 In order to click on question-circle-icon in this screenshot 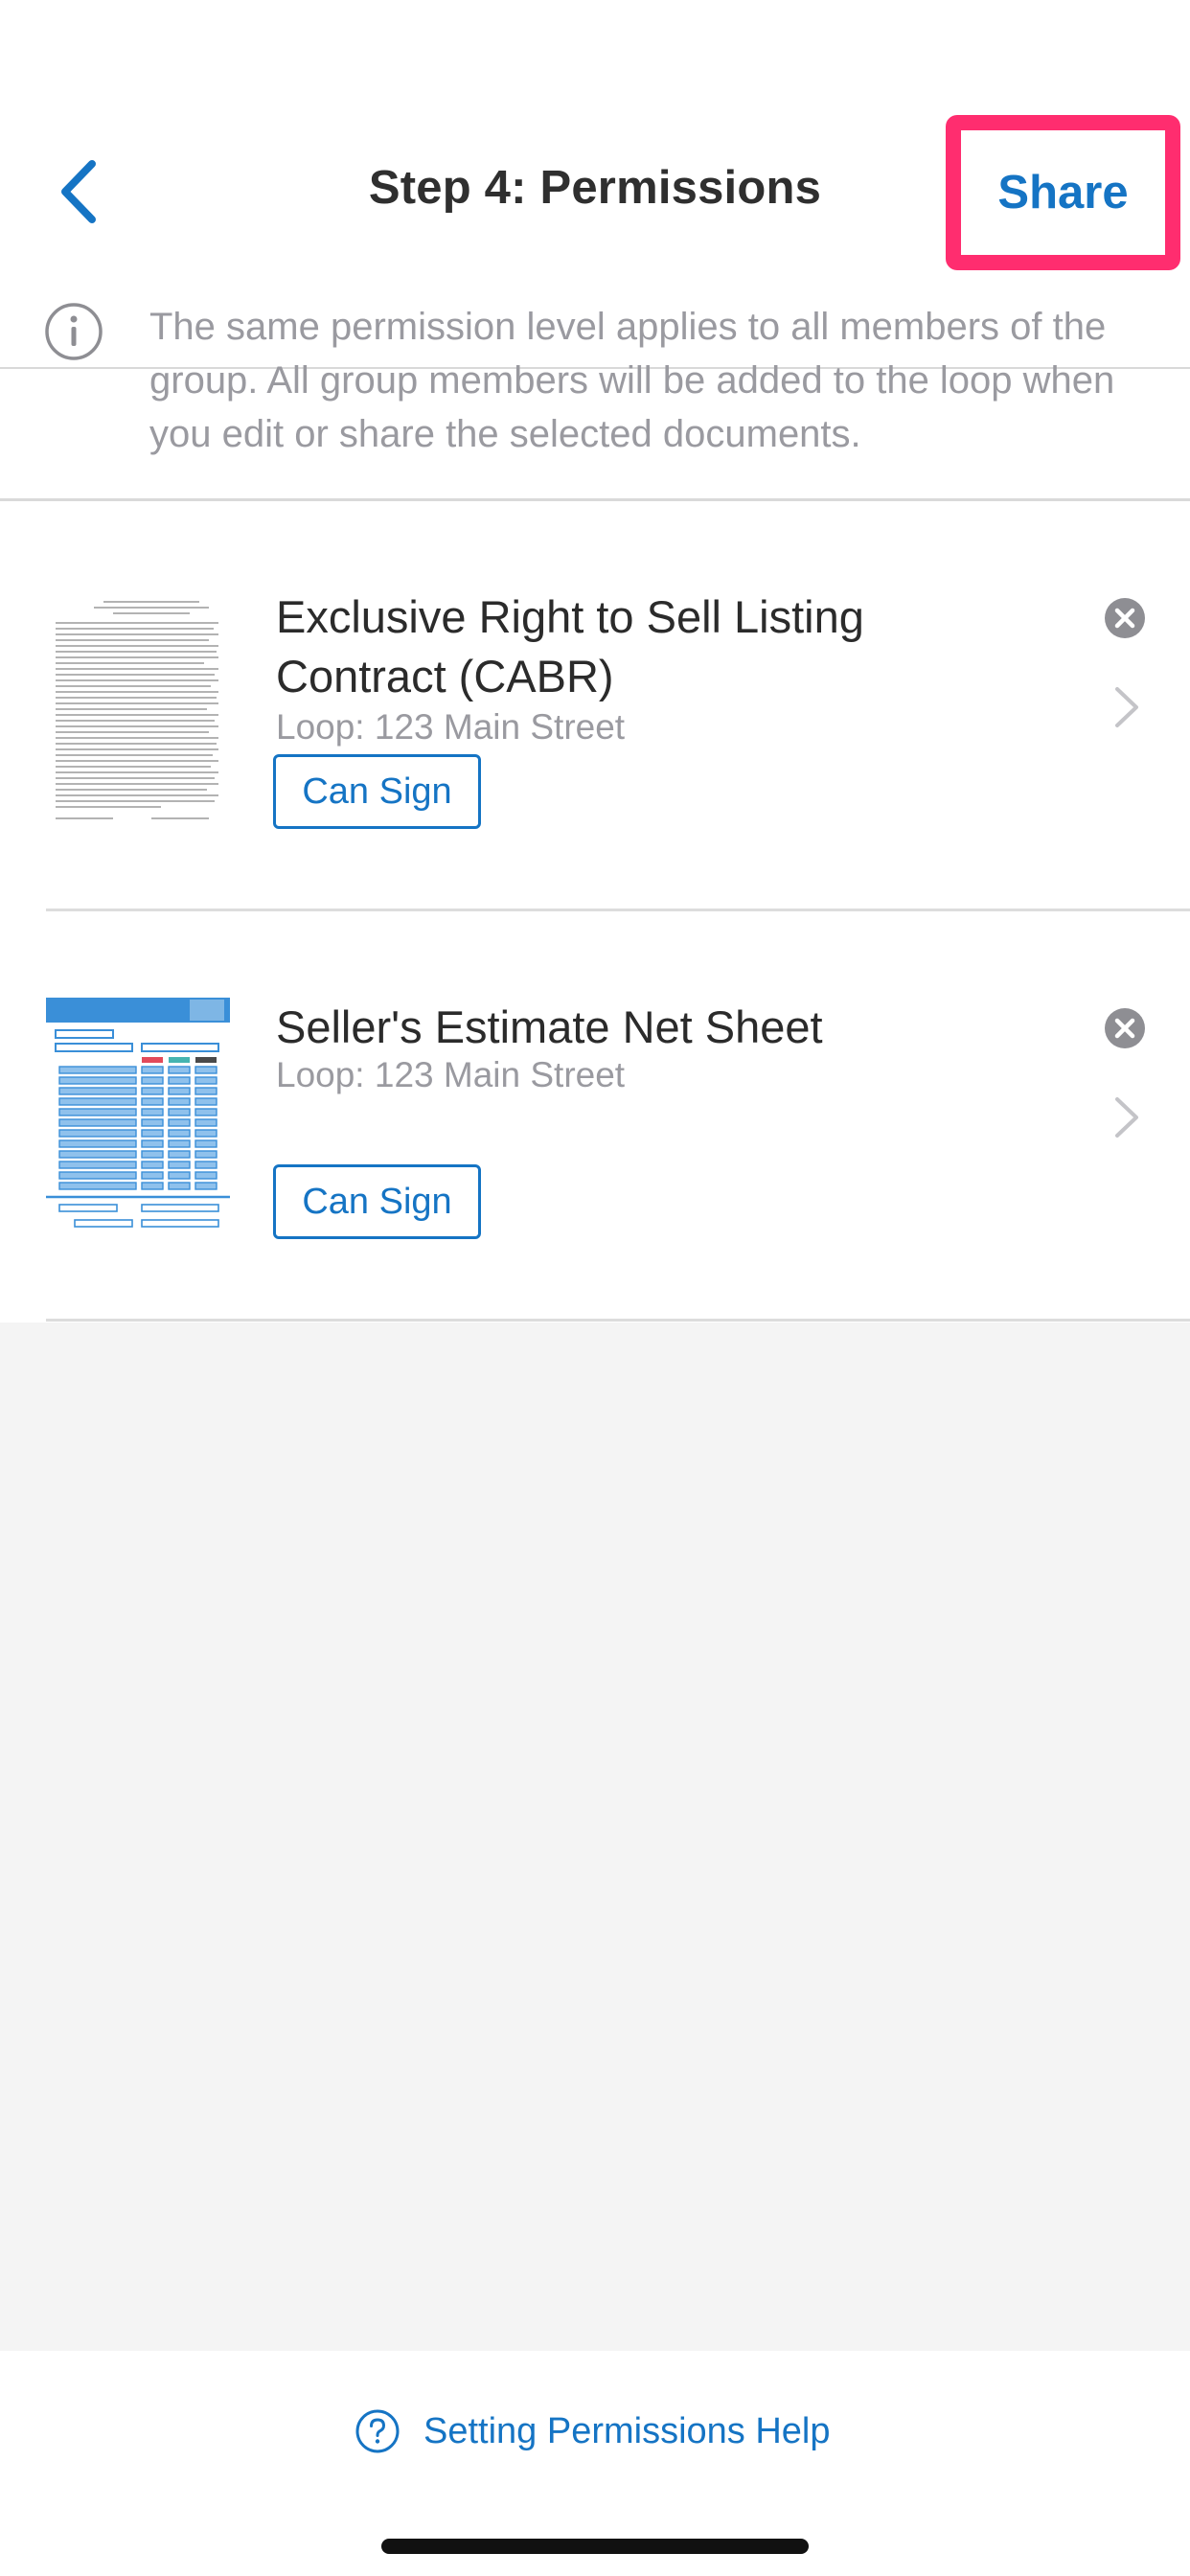, I will do `click(378, 2431)`.